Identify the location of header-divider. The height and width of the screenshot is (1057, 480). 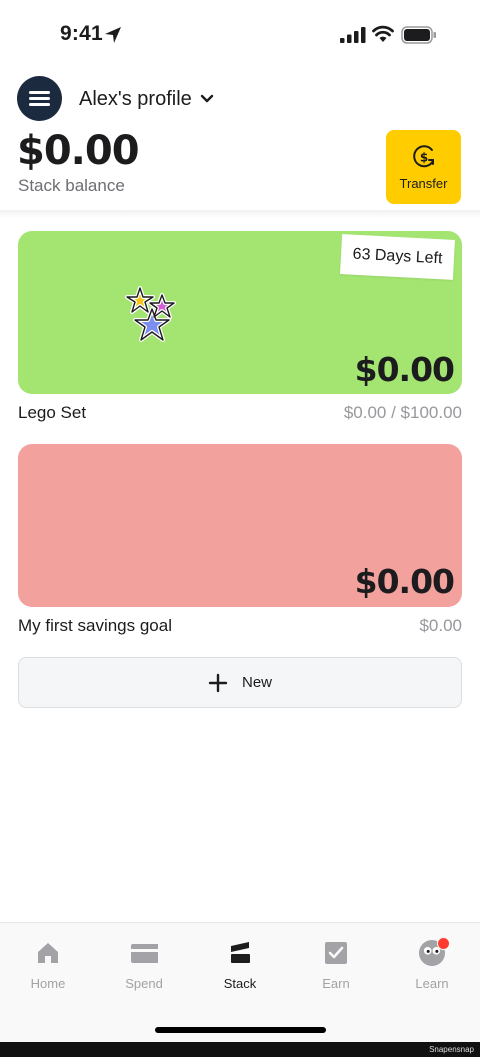
(240, 214).